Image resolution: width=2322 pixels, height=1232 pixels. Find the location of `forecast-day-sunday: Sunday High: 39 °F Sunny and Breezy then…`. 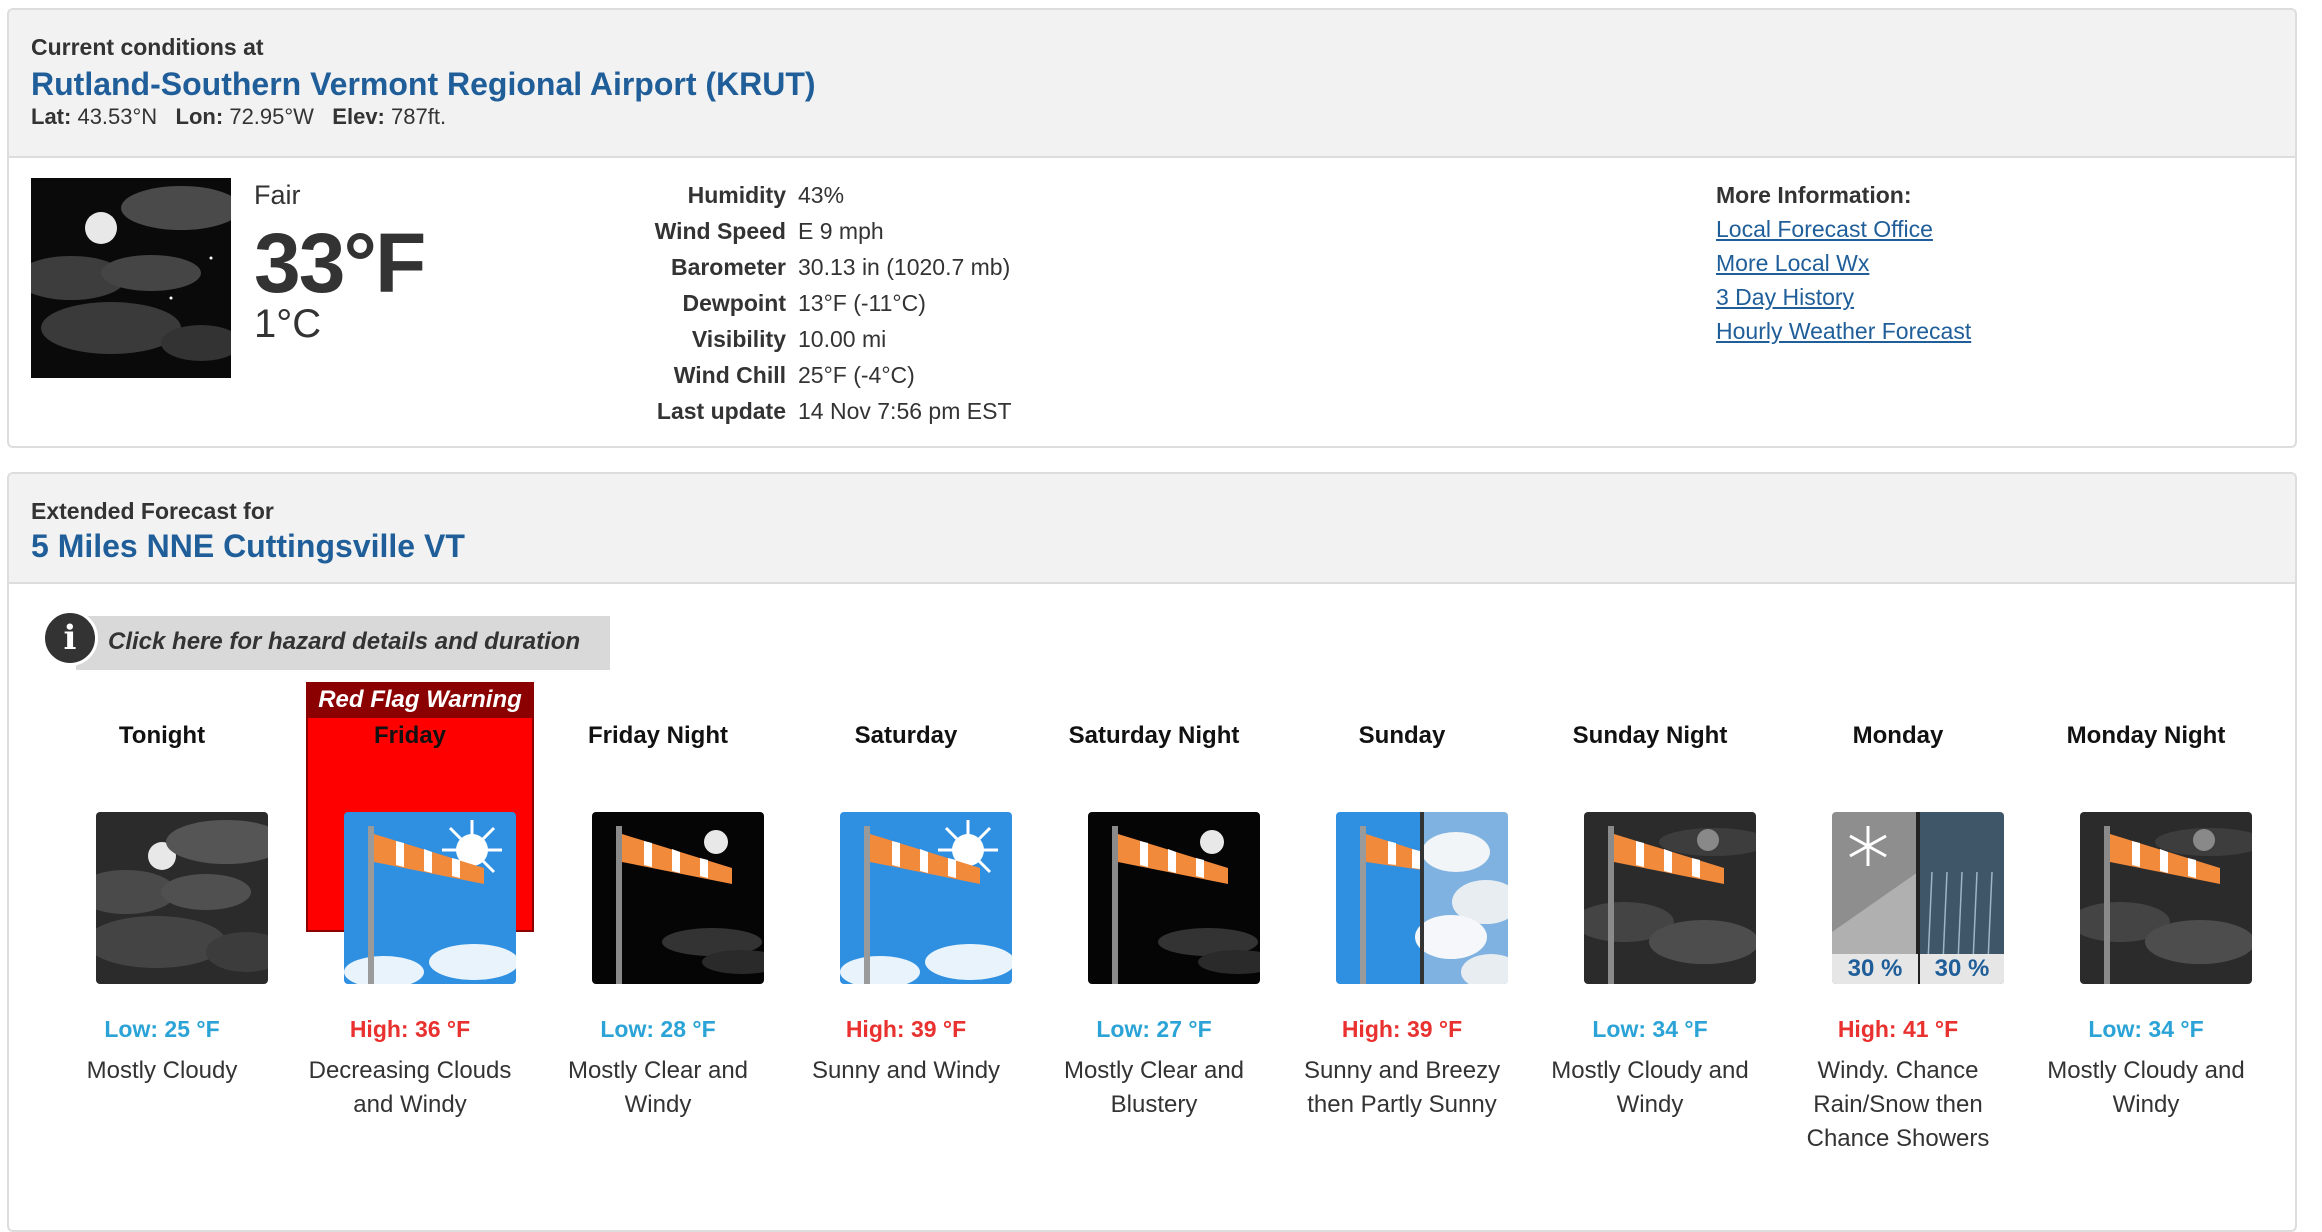

forecast-day-sunday: Sunday High: 39 °F Sunny and Breezy then… is located at coordinates (1402, 952).